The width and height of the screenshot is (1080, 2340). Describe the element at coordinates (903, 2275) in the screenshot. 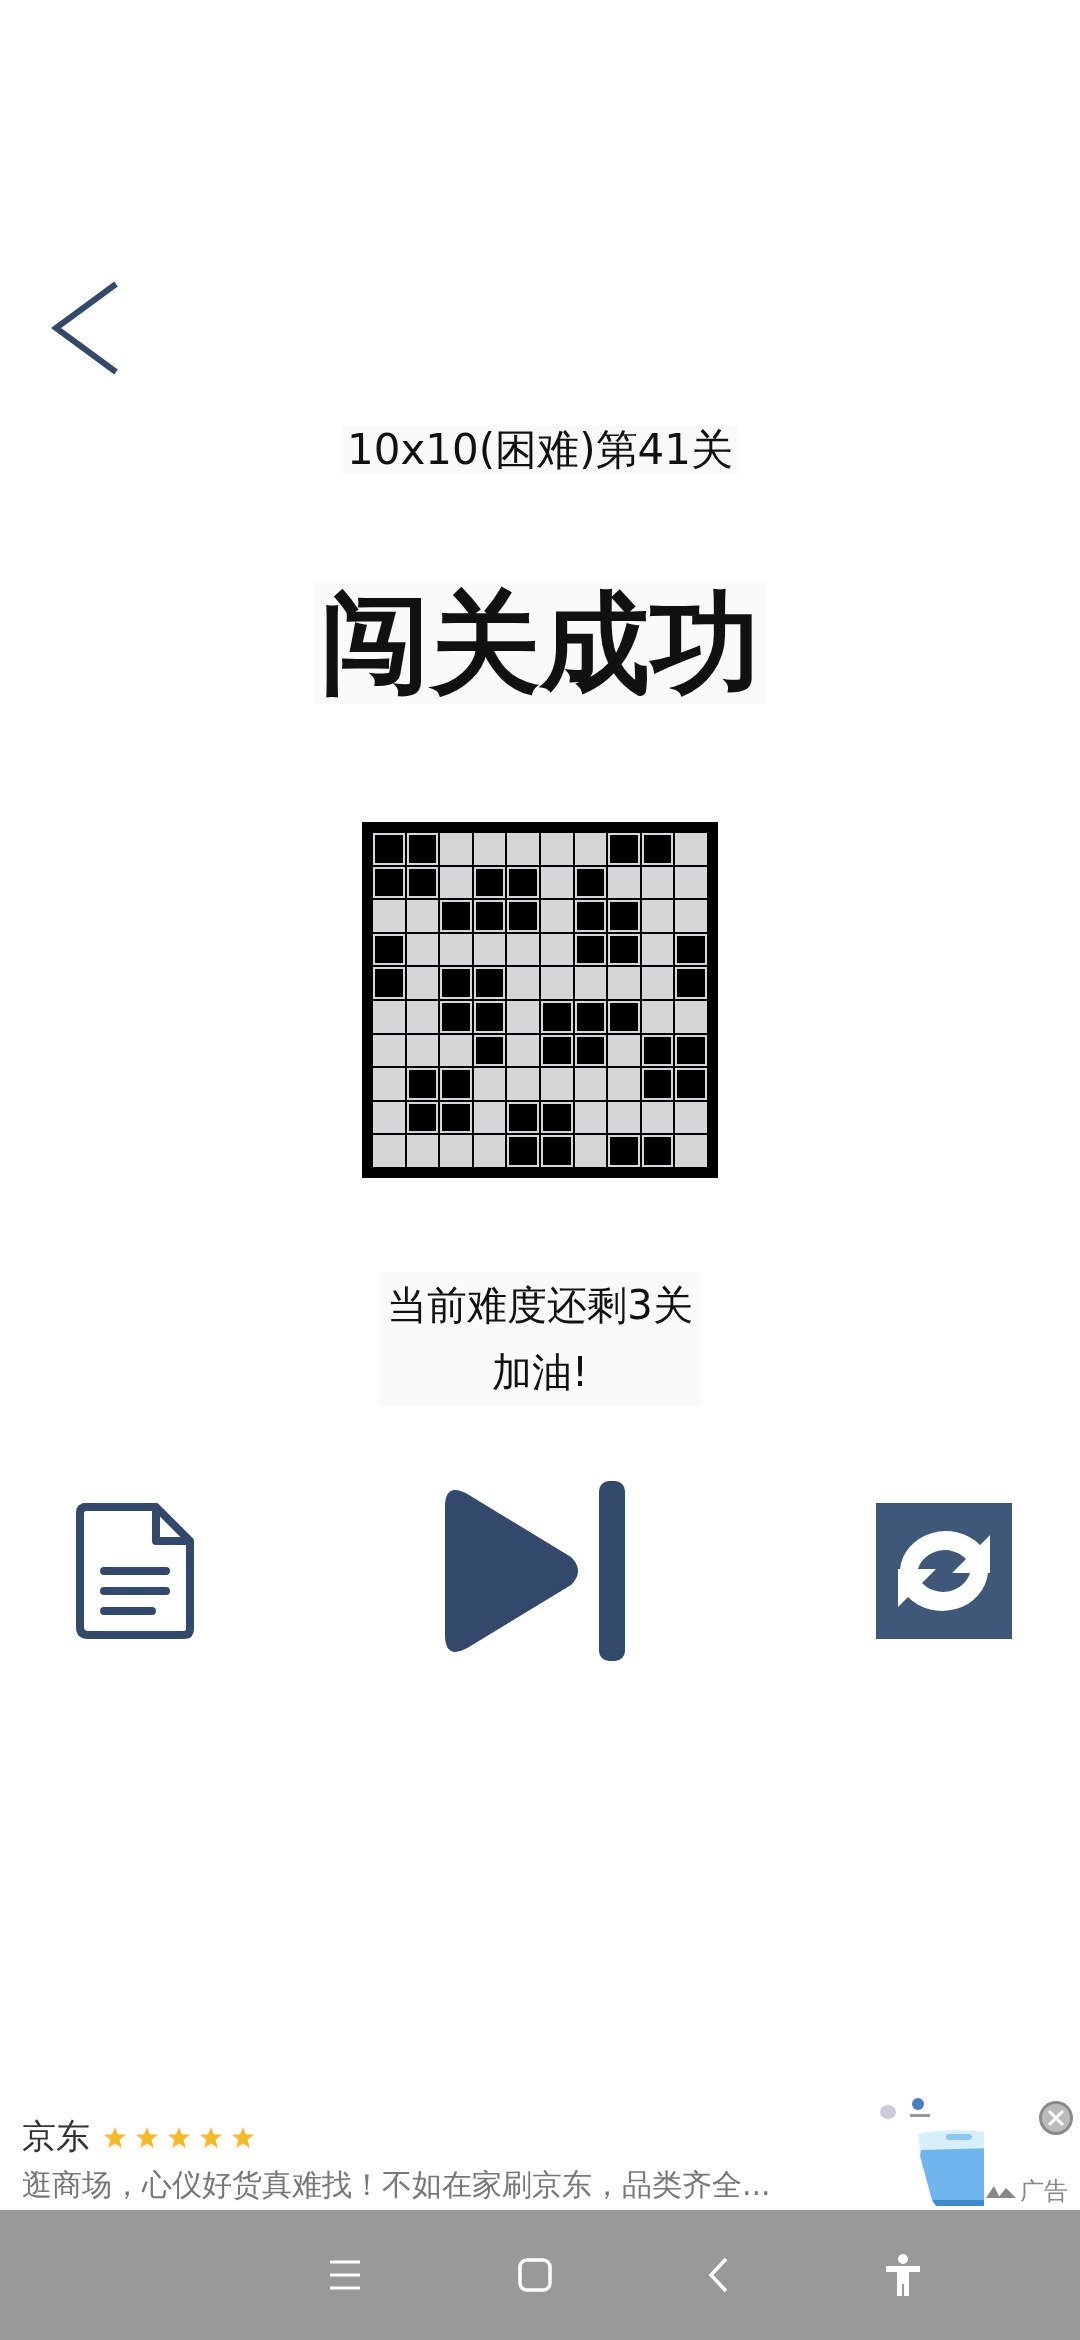

I see `accessibility-icon` at that location.